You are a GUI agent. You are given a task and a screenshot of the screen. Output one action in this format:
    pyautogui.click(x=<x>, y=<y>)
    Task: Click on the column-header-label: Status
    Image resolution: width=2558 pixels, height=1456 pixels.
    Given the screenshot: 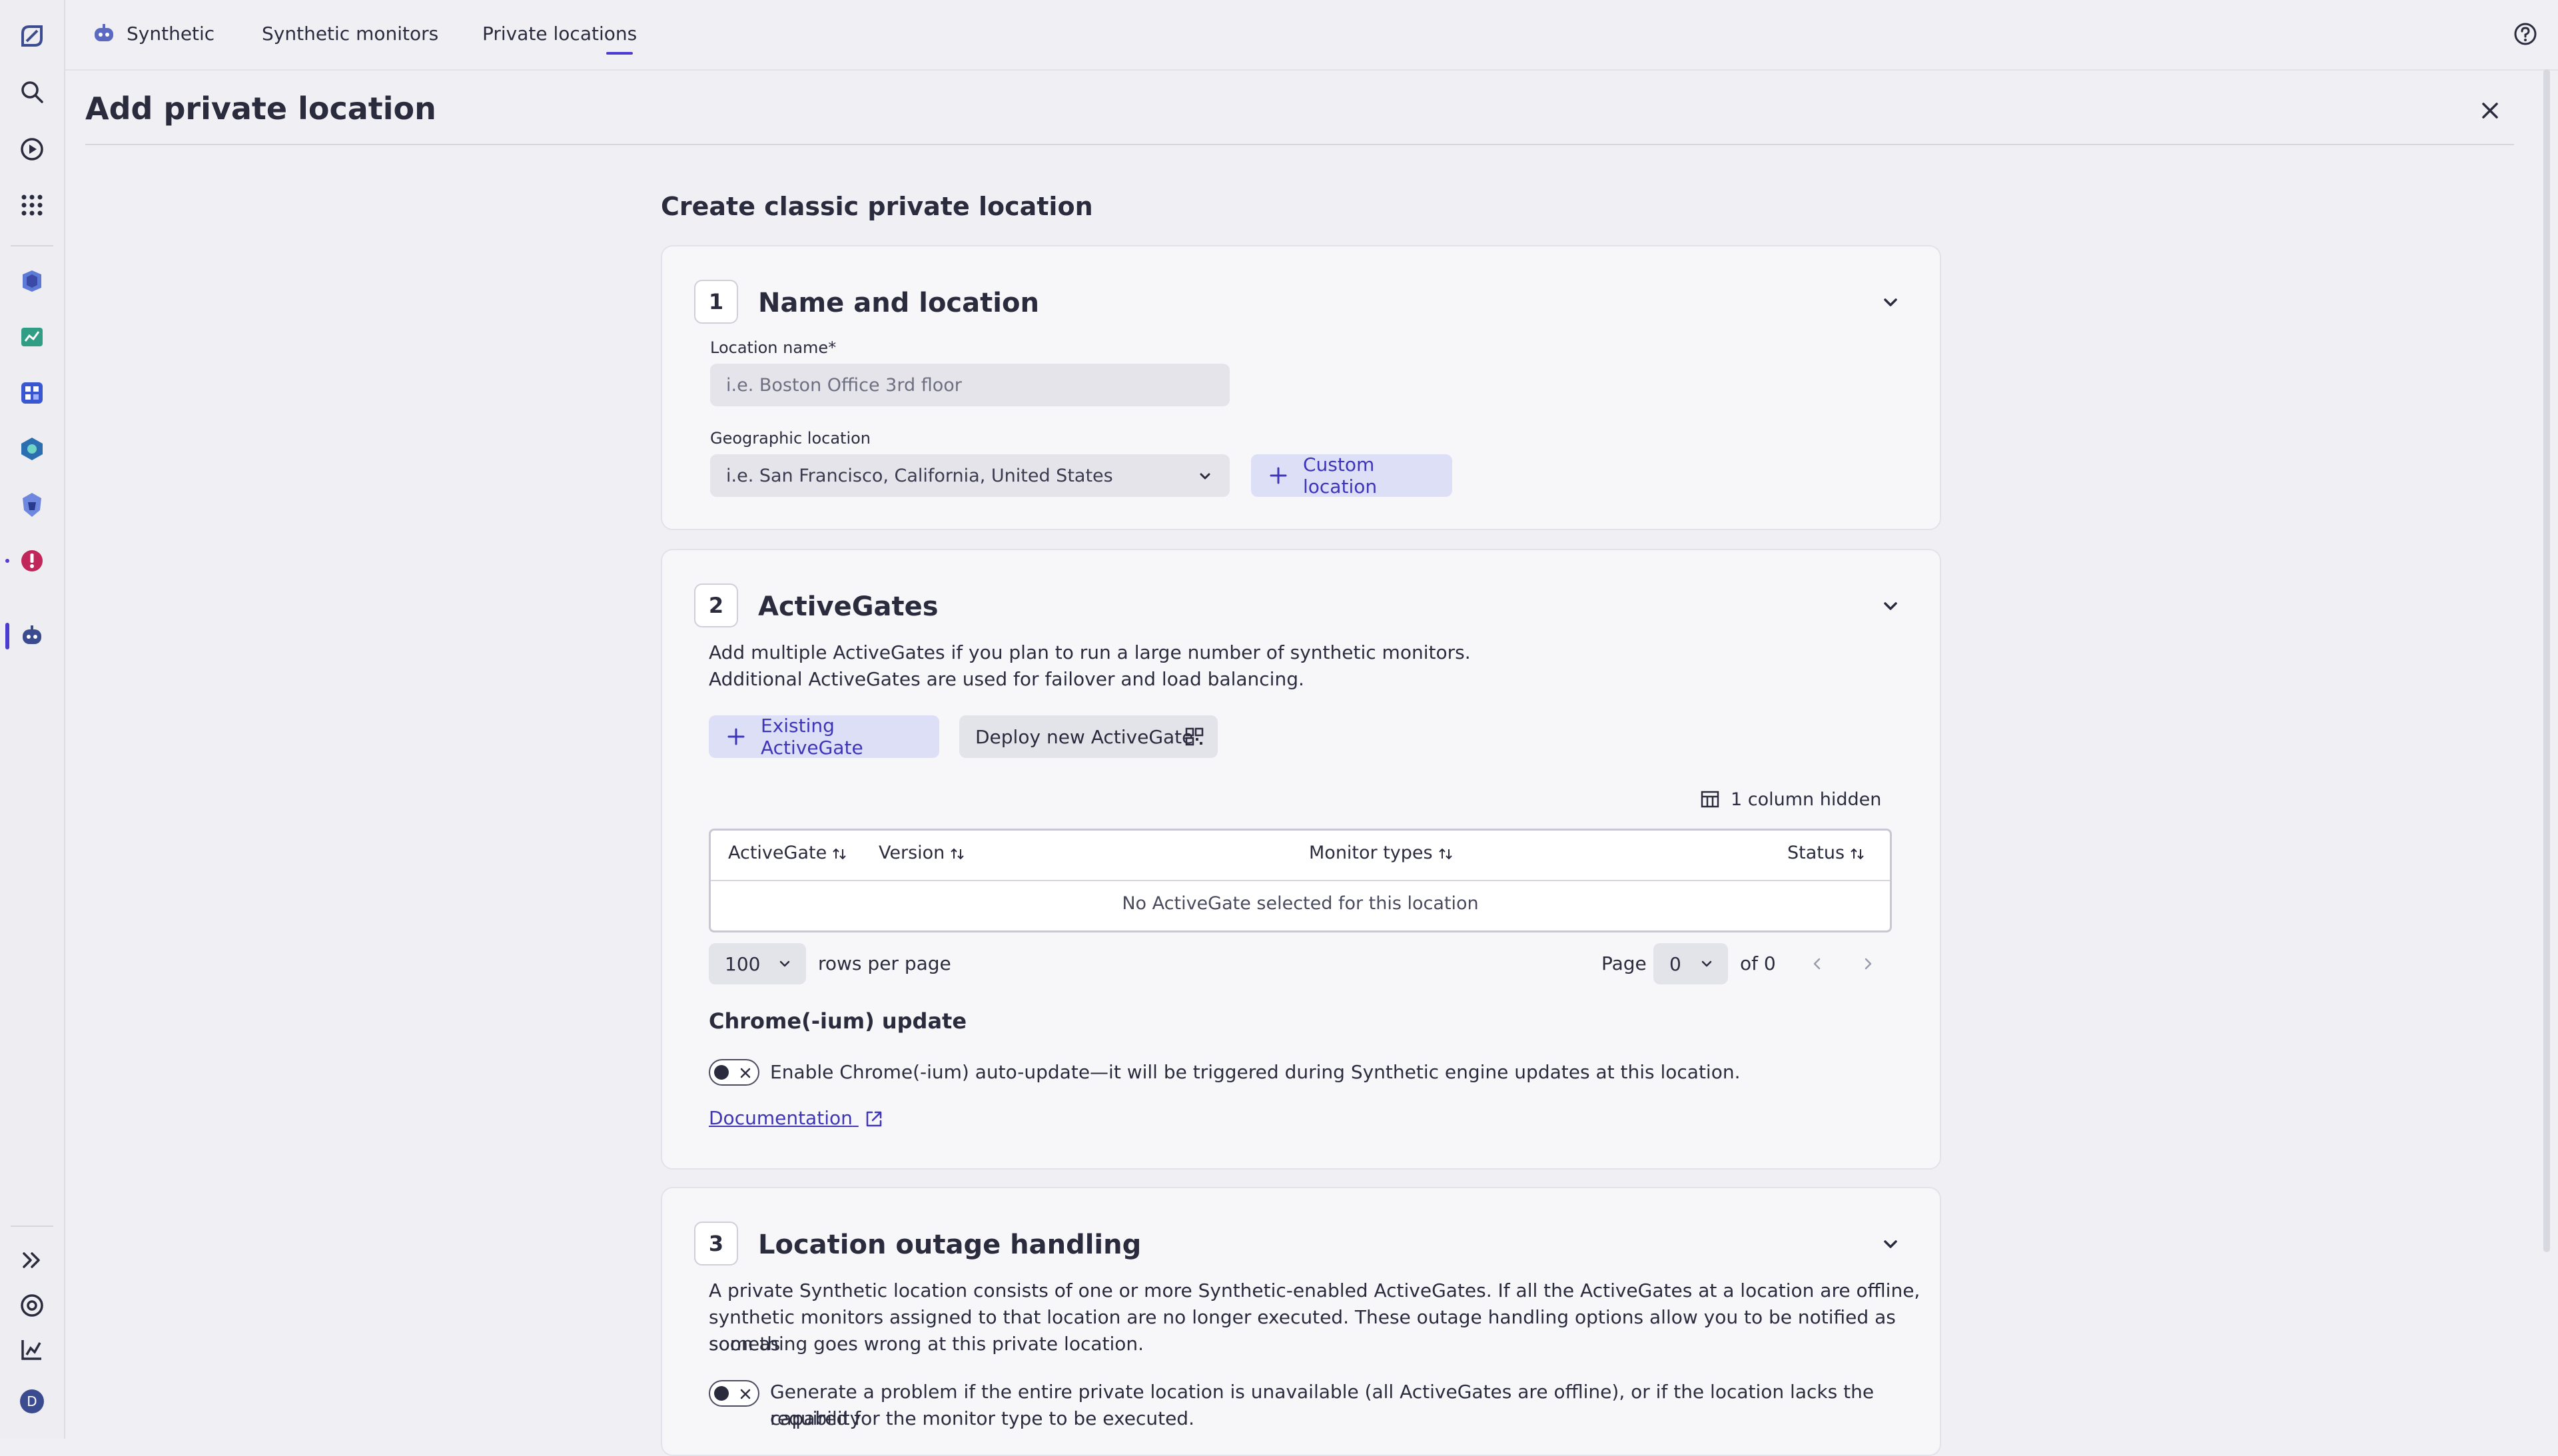 What is the action you would take?
    pyautogui.click(x=1816, y=853)
    